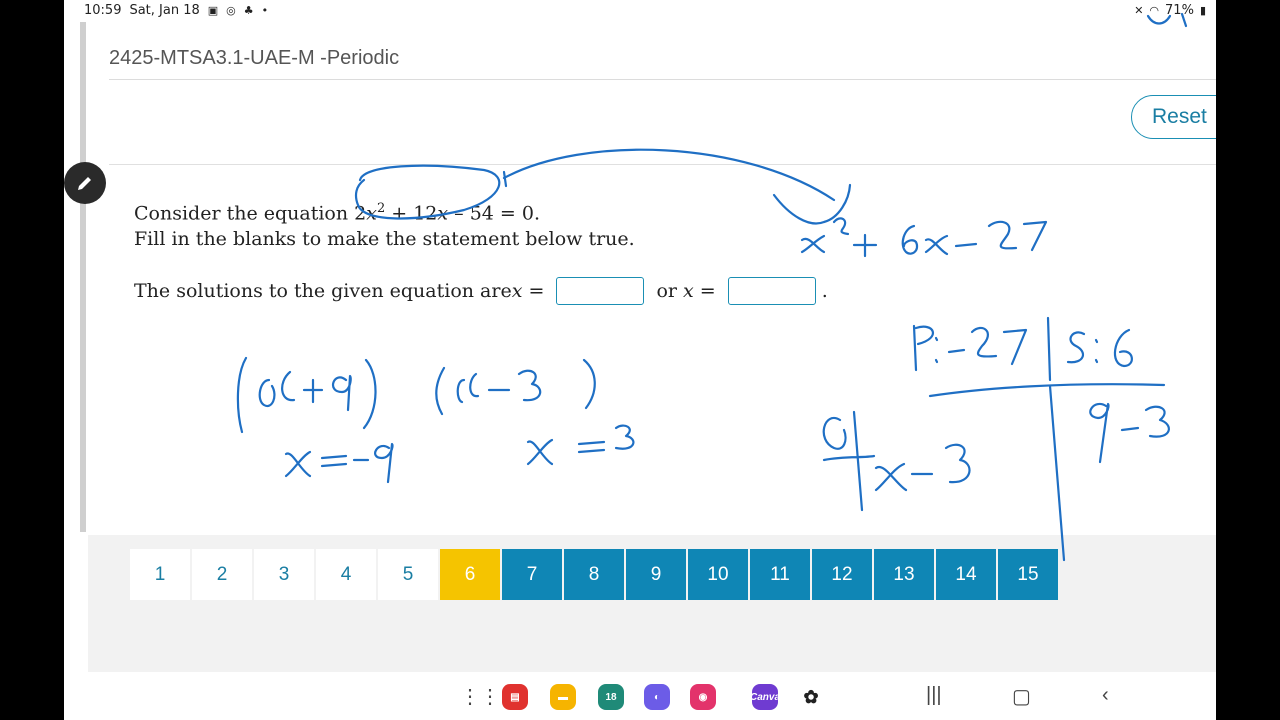 The image size is (1280, 720). I want to click on recent-apps-icon: |||, so click(934, 695).